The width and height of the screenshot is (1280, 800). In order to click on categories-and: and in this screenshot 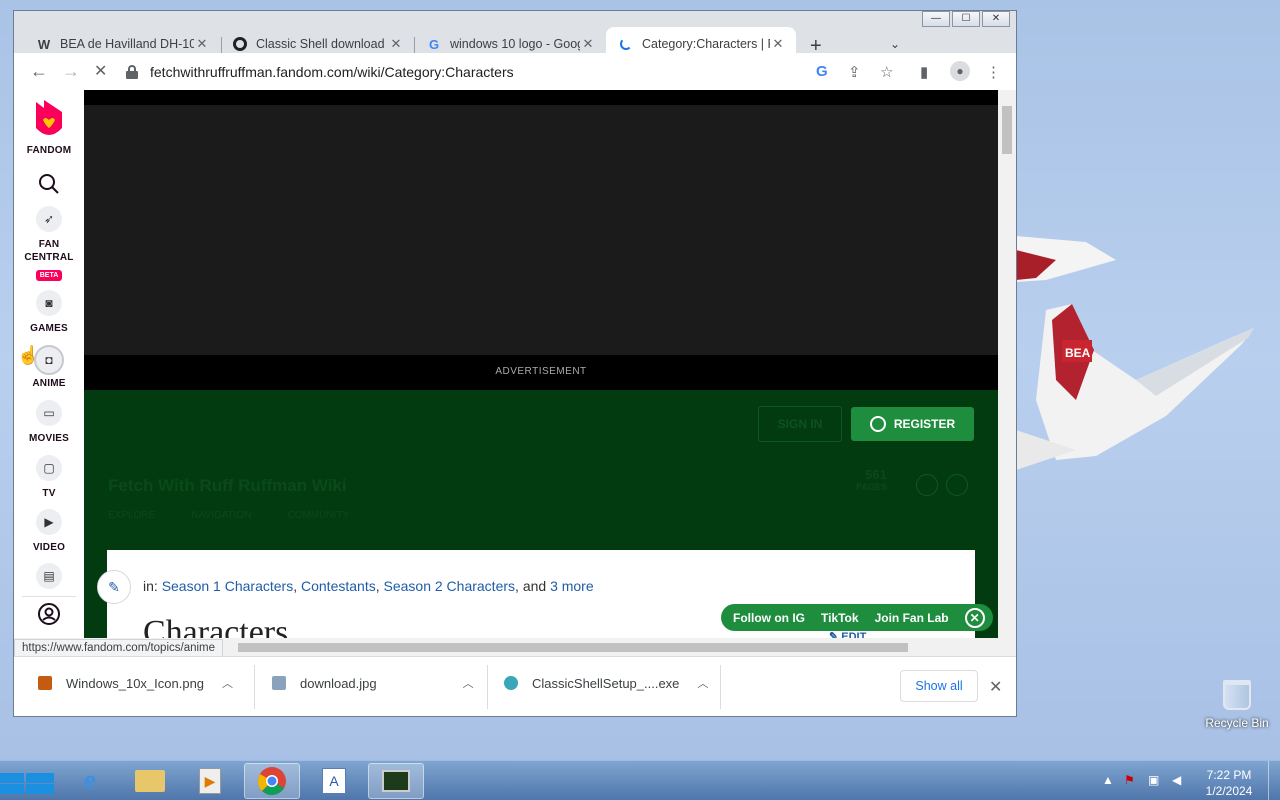, I will do `click(534, 586)`.